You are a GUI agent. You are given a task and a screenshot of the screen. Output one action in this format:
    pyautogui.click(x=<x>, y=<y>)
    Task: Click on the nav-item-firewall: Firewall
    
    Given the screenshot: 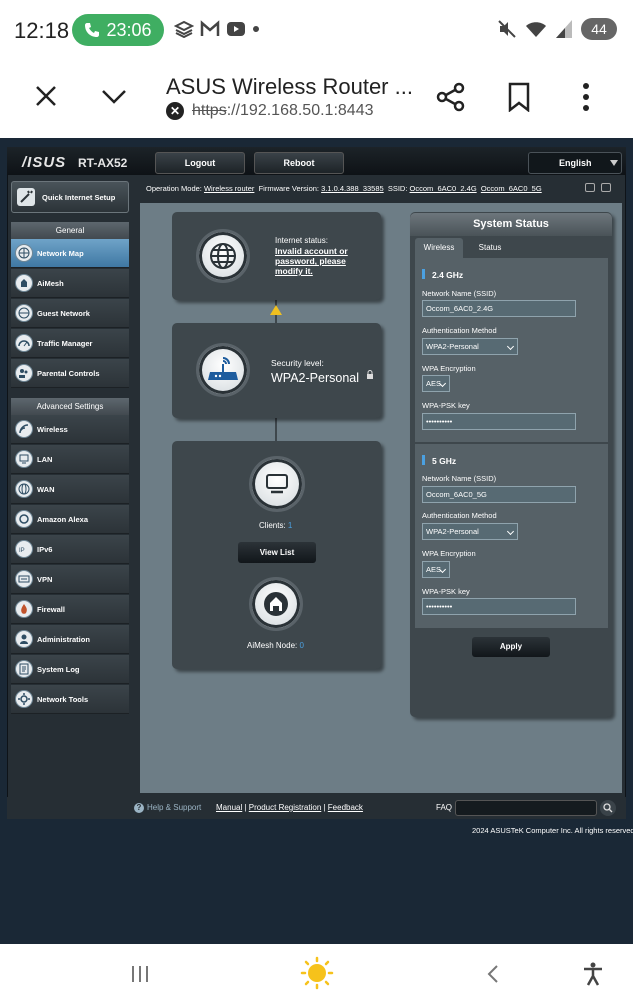 What is the action you would take?
    pyautogui.click(x=70, y=609)
    